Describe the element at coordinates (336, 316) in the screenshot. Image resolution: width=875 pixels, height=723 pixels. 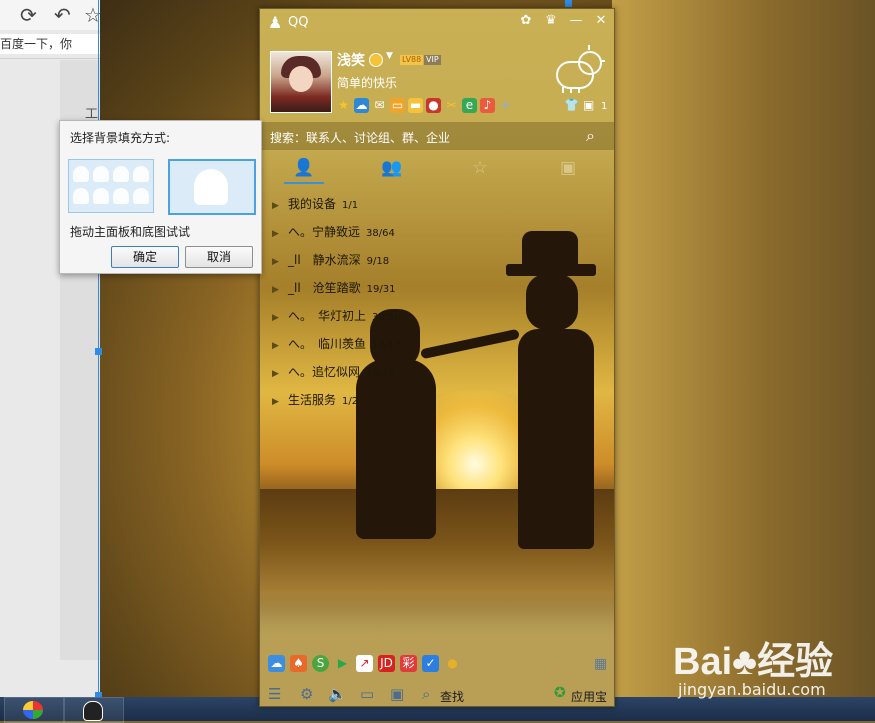
I see `contact-group: ▶ へ。 华灯初上 30/50` at that location.